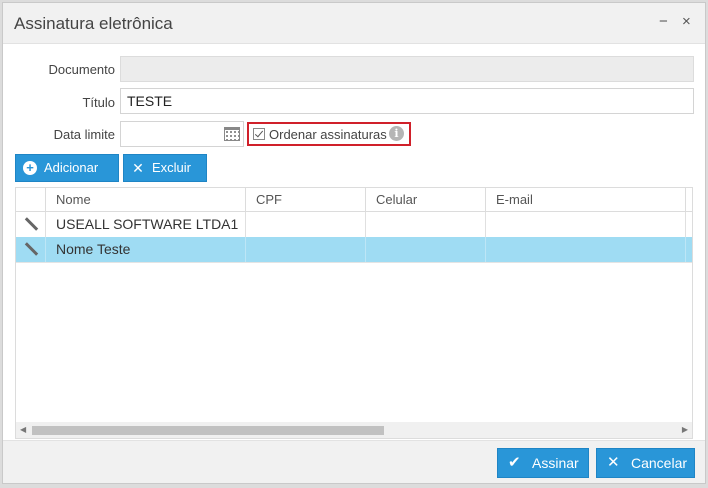 Image resolution: width=708 pixels, height=488 pixels. I want to click on delete-signer-button: ✕ Excluir, so click(165, 168).